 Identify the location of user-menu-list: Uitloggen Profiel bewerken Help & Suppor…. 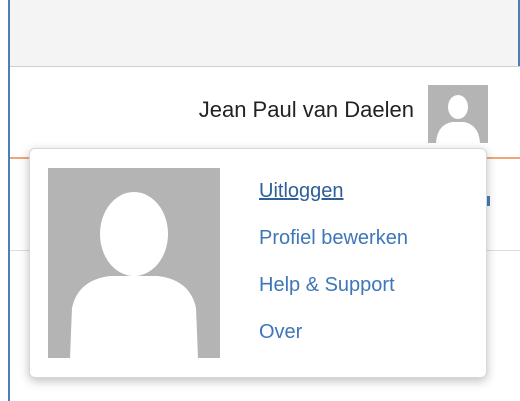
(333, 275).